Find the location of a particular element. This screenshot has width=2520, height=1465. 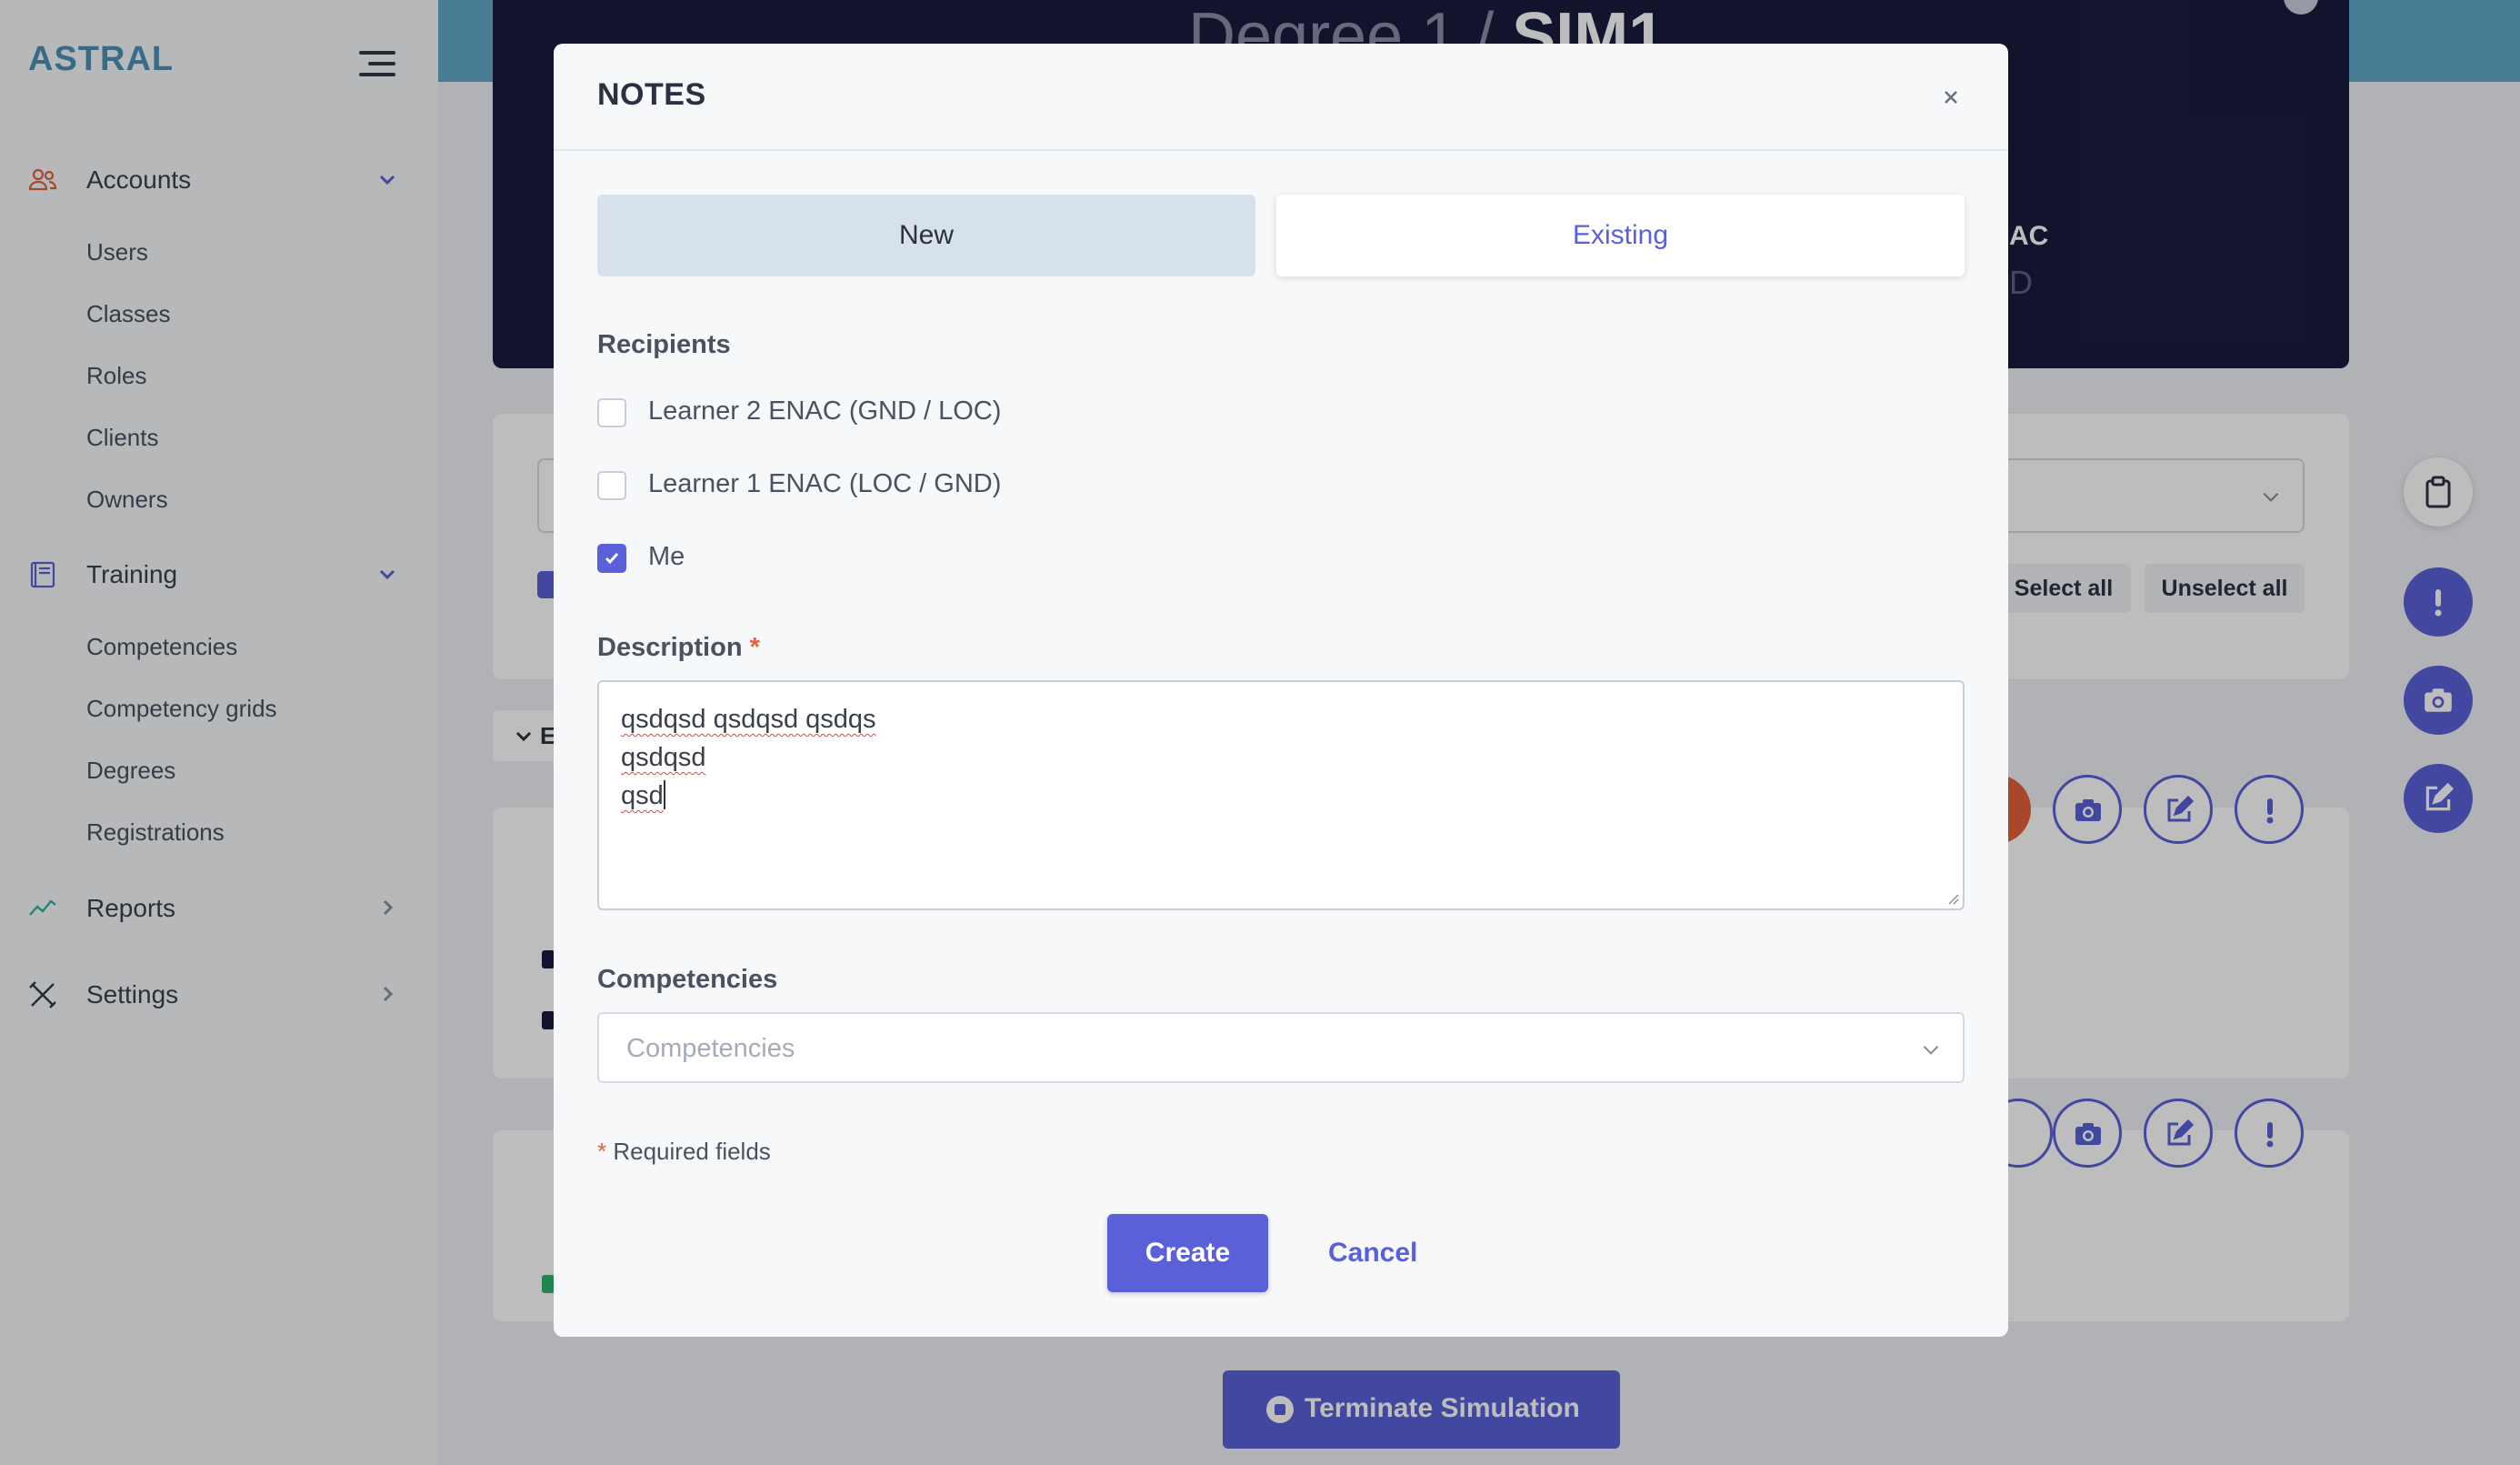

modal-header: NOTES is located at coordinates (1281, 98).